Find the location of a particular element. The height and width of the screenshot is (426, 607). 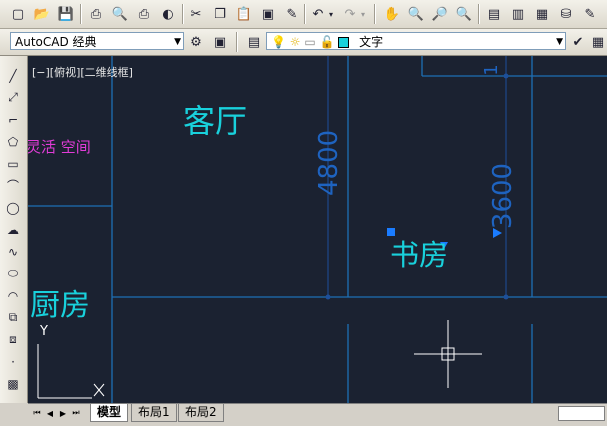

room-label-flexible: 灵活 空间 is located at coordinates (59, 147).